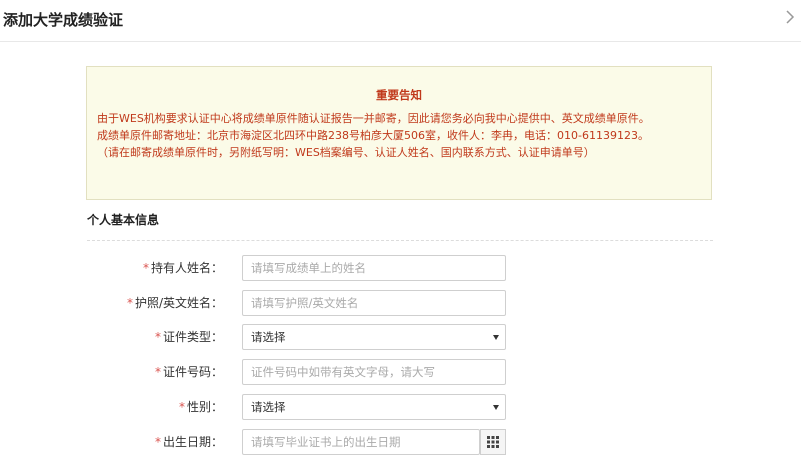  What do you see at coordinates (400, 240) in the screenshot?
I see `section-divider` at bounding box center [400, 240].